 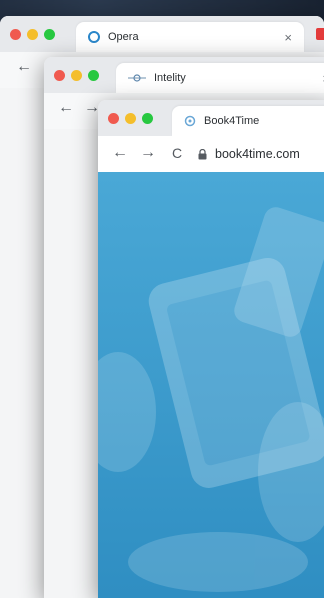 I want to click on book4time-logo-icon, so click(x=190, y=121).